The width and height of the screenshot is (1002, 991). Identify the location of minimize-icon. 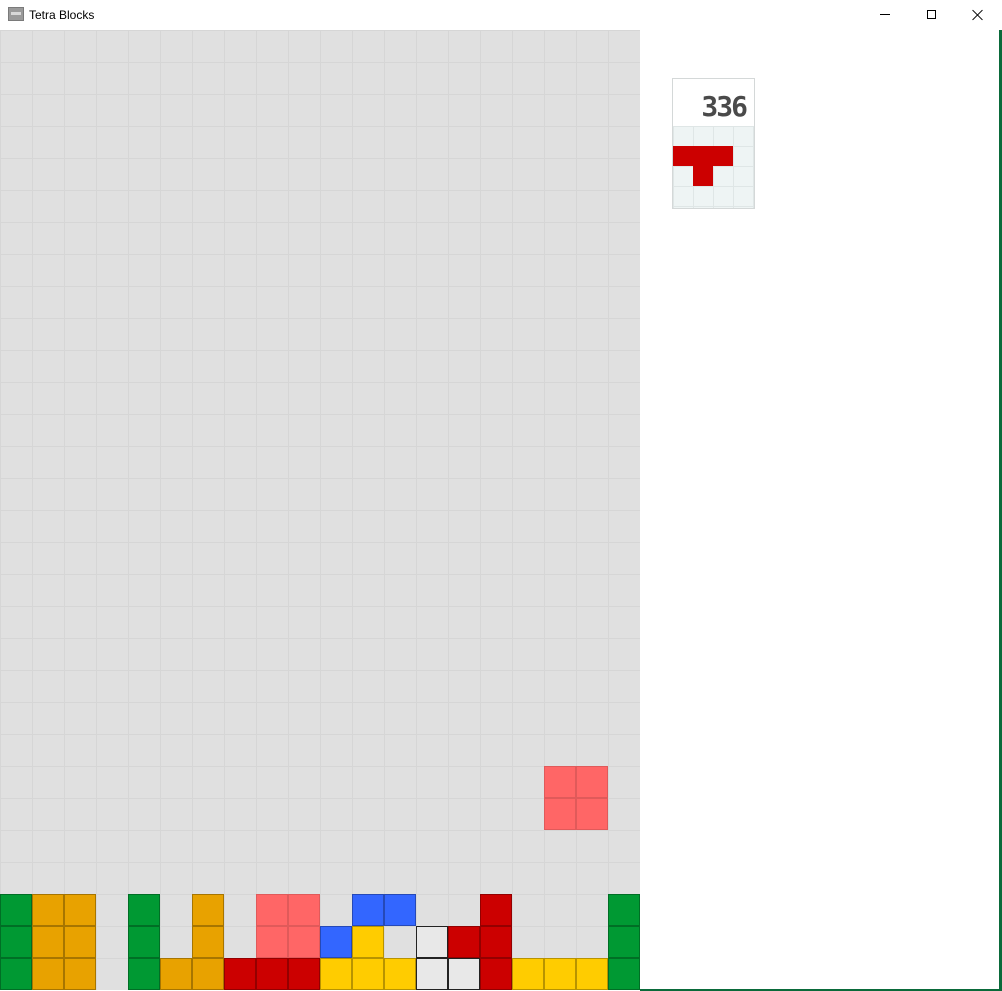
(885, 14).